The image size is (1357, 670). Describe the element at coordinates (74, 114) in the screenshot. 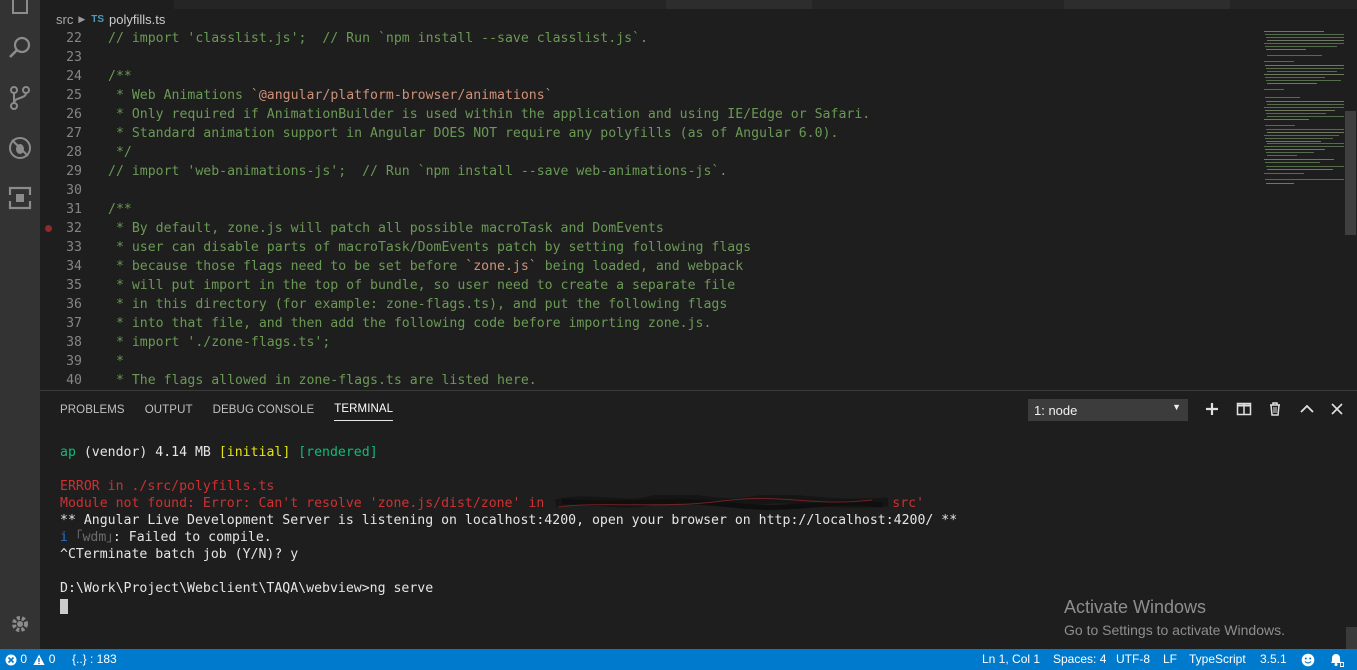

I see `line-number: 26` at that location.